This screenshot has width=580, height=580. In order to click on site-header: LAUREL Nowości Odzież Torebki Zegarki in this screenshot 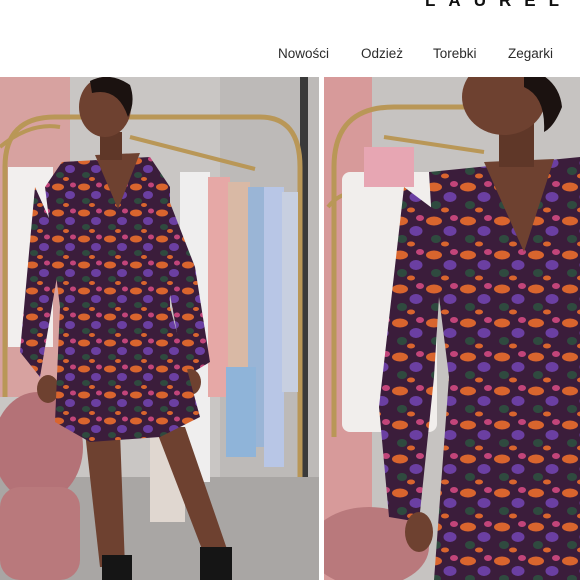, I will do `click(290, 38)`.